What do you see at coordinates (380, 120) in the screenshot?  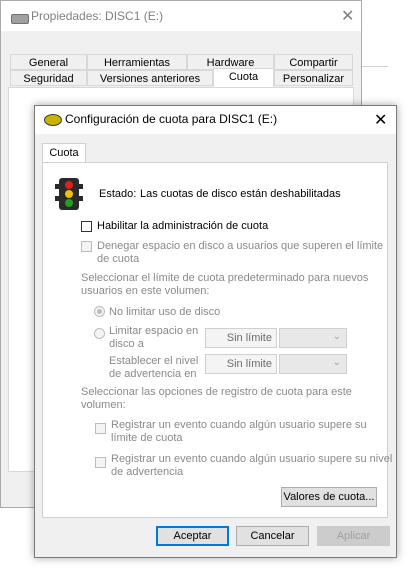 I see `dialog-close-icon: ✕` at bounding box center [380, 120].